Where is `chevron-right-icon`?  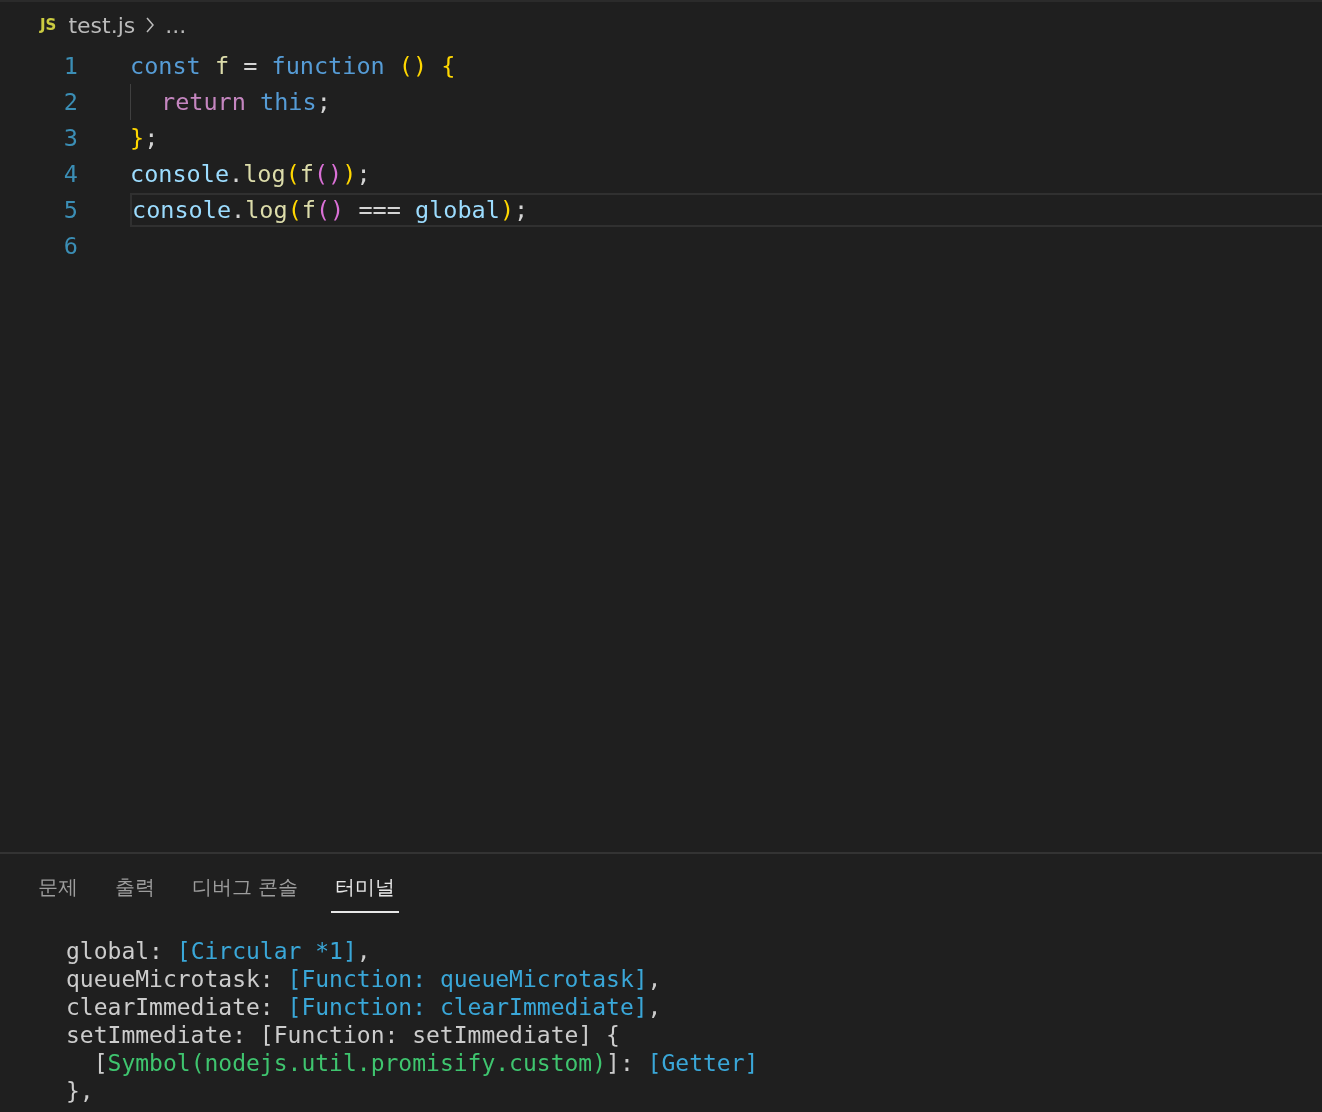
chevron-right-icon is located at coordinates (150, 25).